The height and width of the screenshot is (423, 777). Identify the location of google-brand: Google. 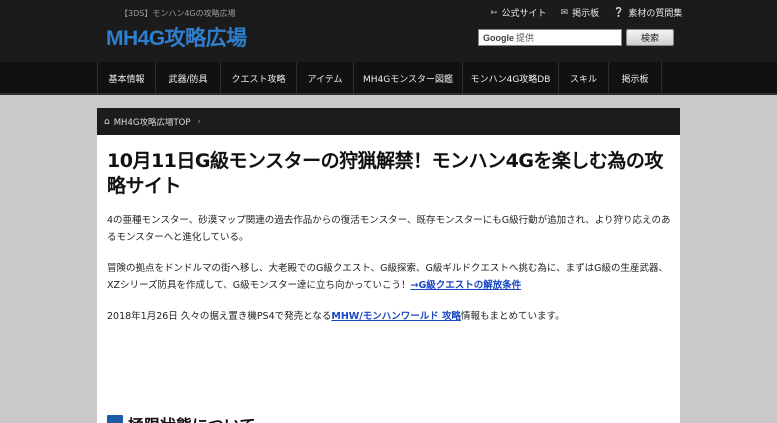
(498, 38).